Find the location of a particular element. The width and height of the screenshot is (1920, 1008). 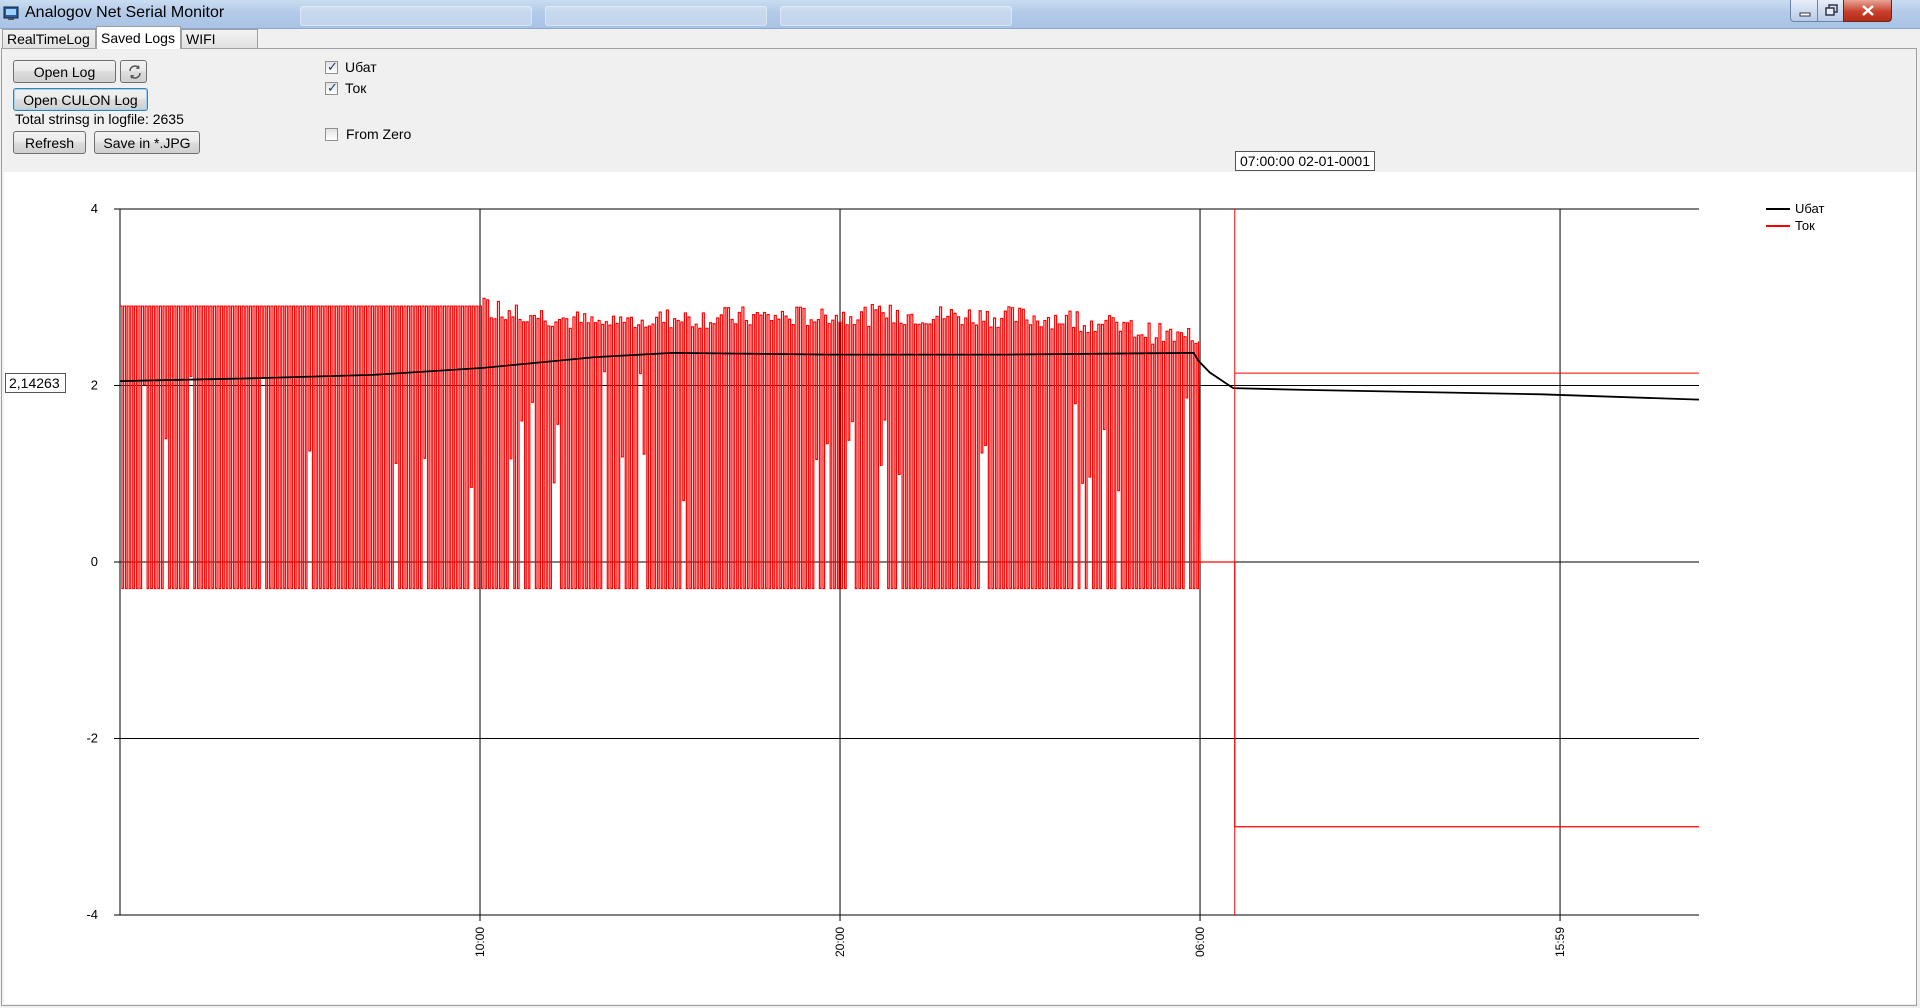

cursor-value-label: 2,14263 is located at coordinates (35, 383).